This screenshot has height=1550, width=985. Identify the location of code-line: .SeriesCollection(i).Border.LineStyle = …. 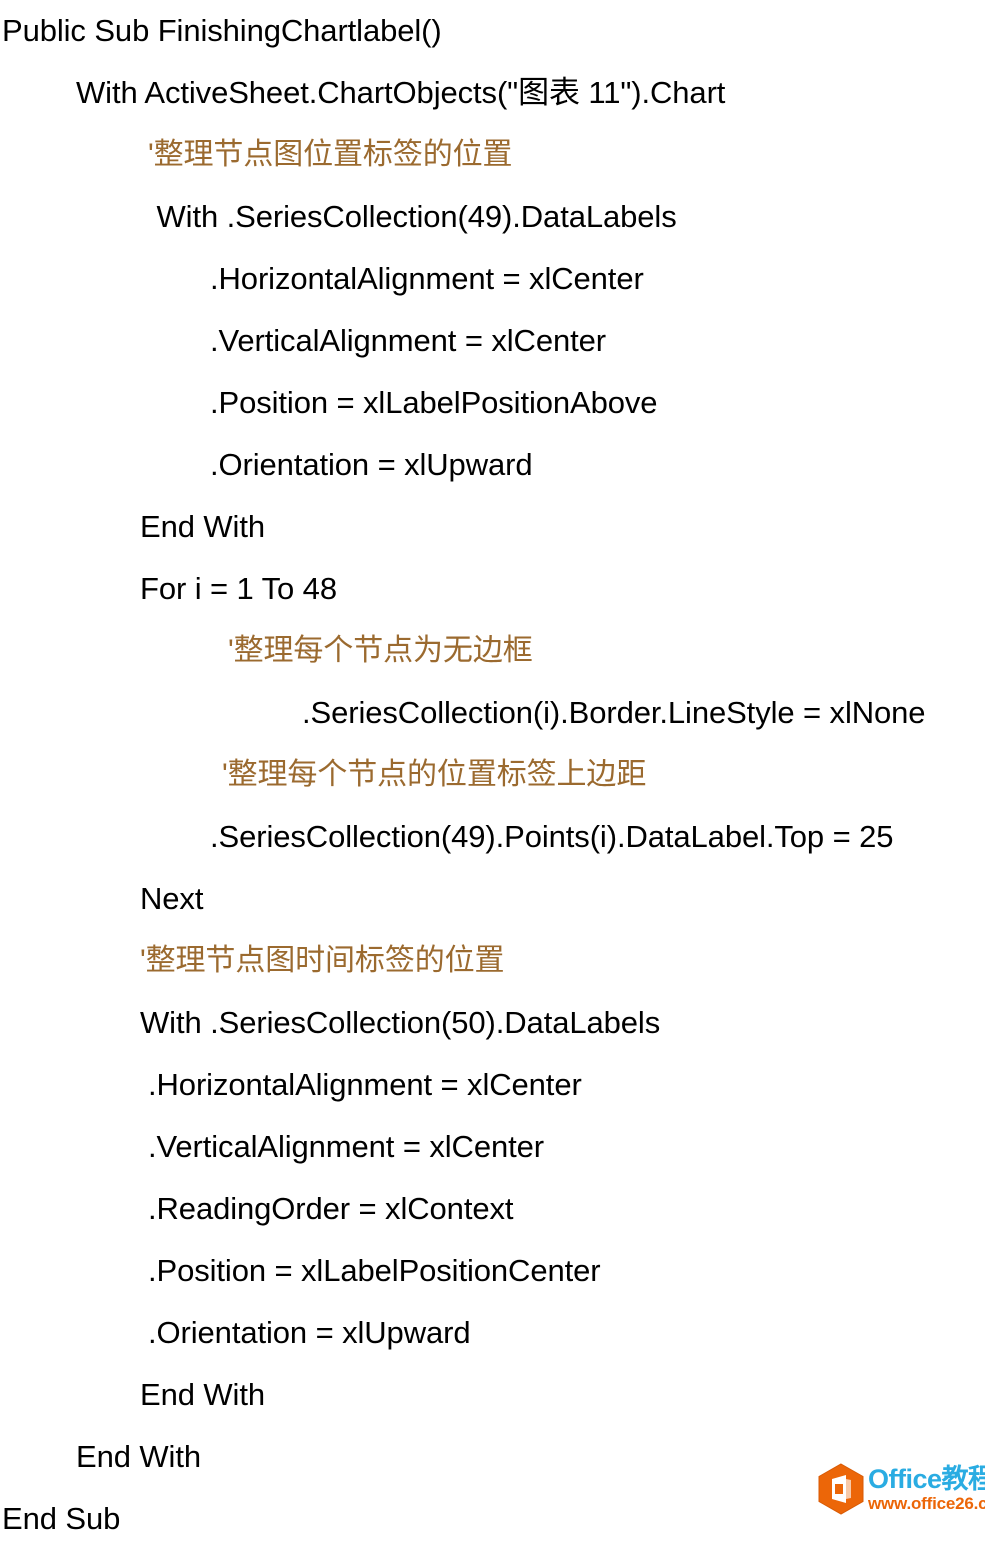
(614, 712).